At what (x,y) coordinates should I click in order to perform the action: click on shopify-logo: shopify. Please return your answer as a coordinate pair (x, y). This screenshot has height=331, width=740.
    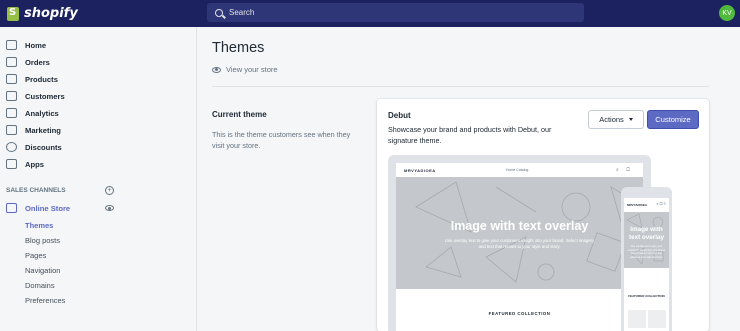
    Looking at the image, I should click on (98, 13).